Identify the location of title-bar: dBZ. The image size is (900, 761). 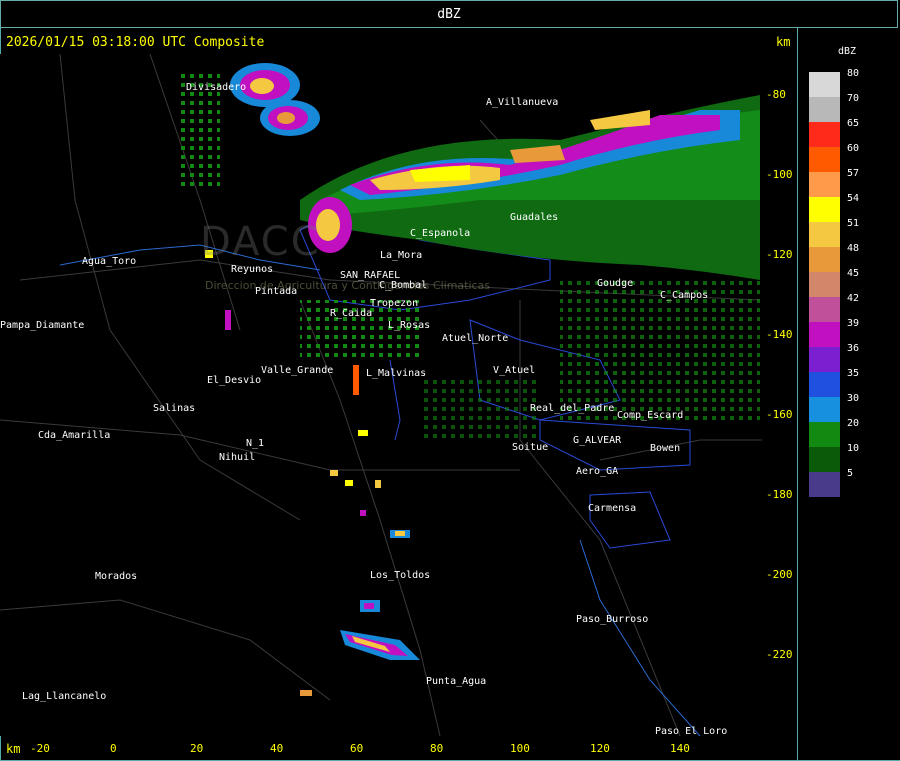
(449, 14).